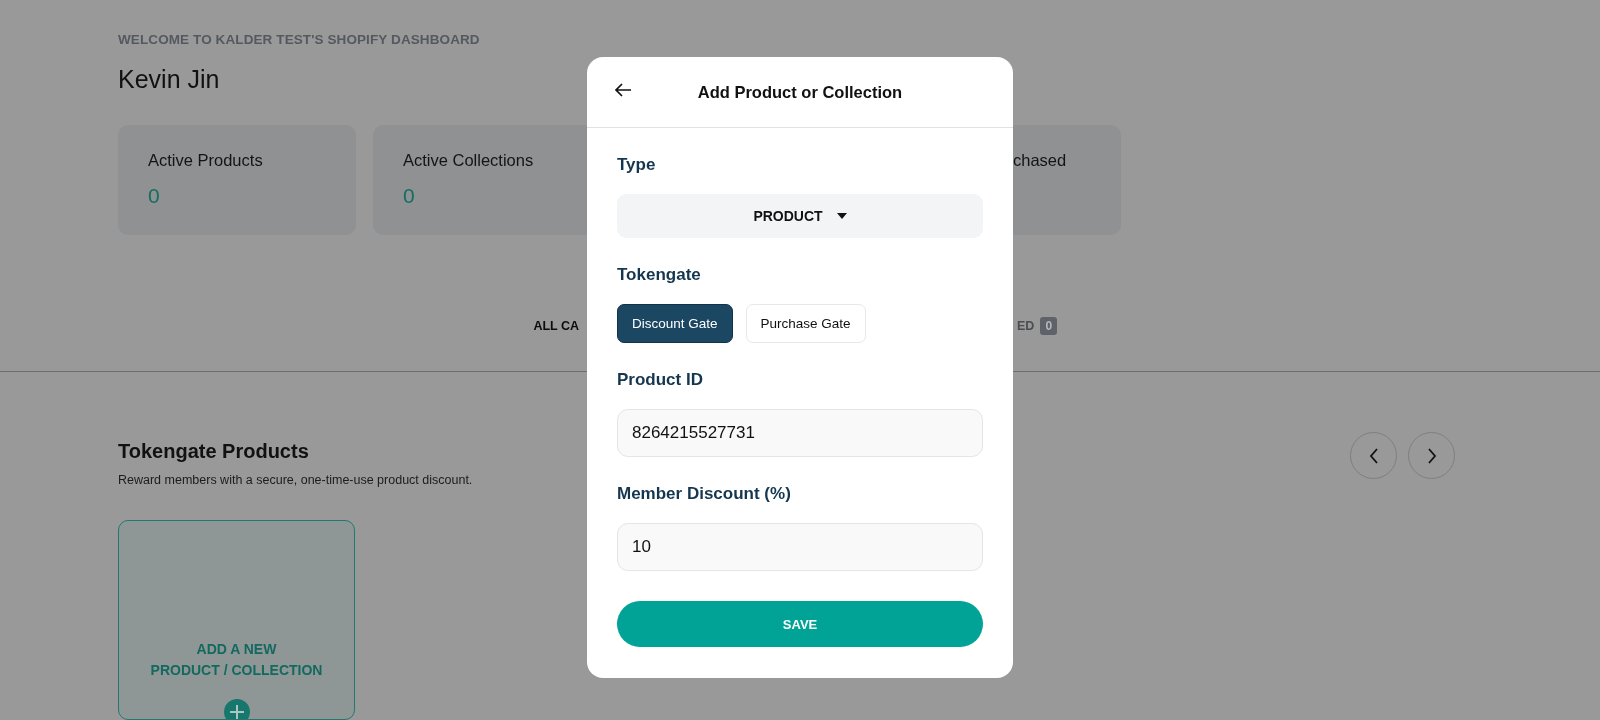 Image resolution: width=1600 pixels, height=720 pixels. What do you see at coordinates (660, 380) in the screenshot?
I see `field-label: Product ID` at bounding box center [660, 380].